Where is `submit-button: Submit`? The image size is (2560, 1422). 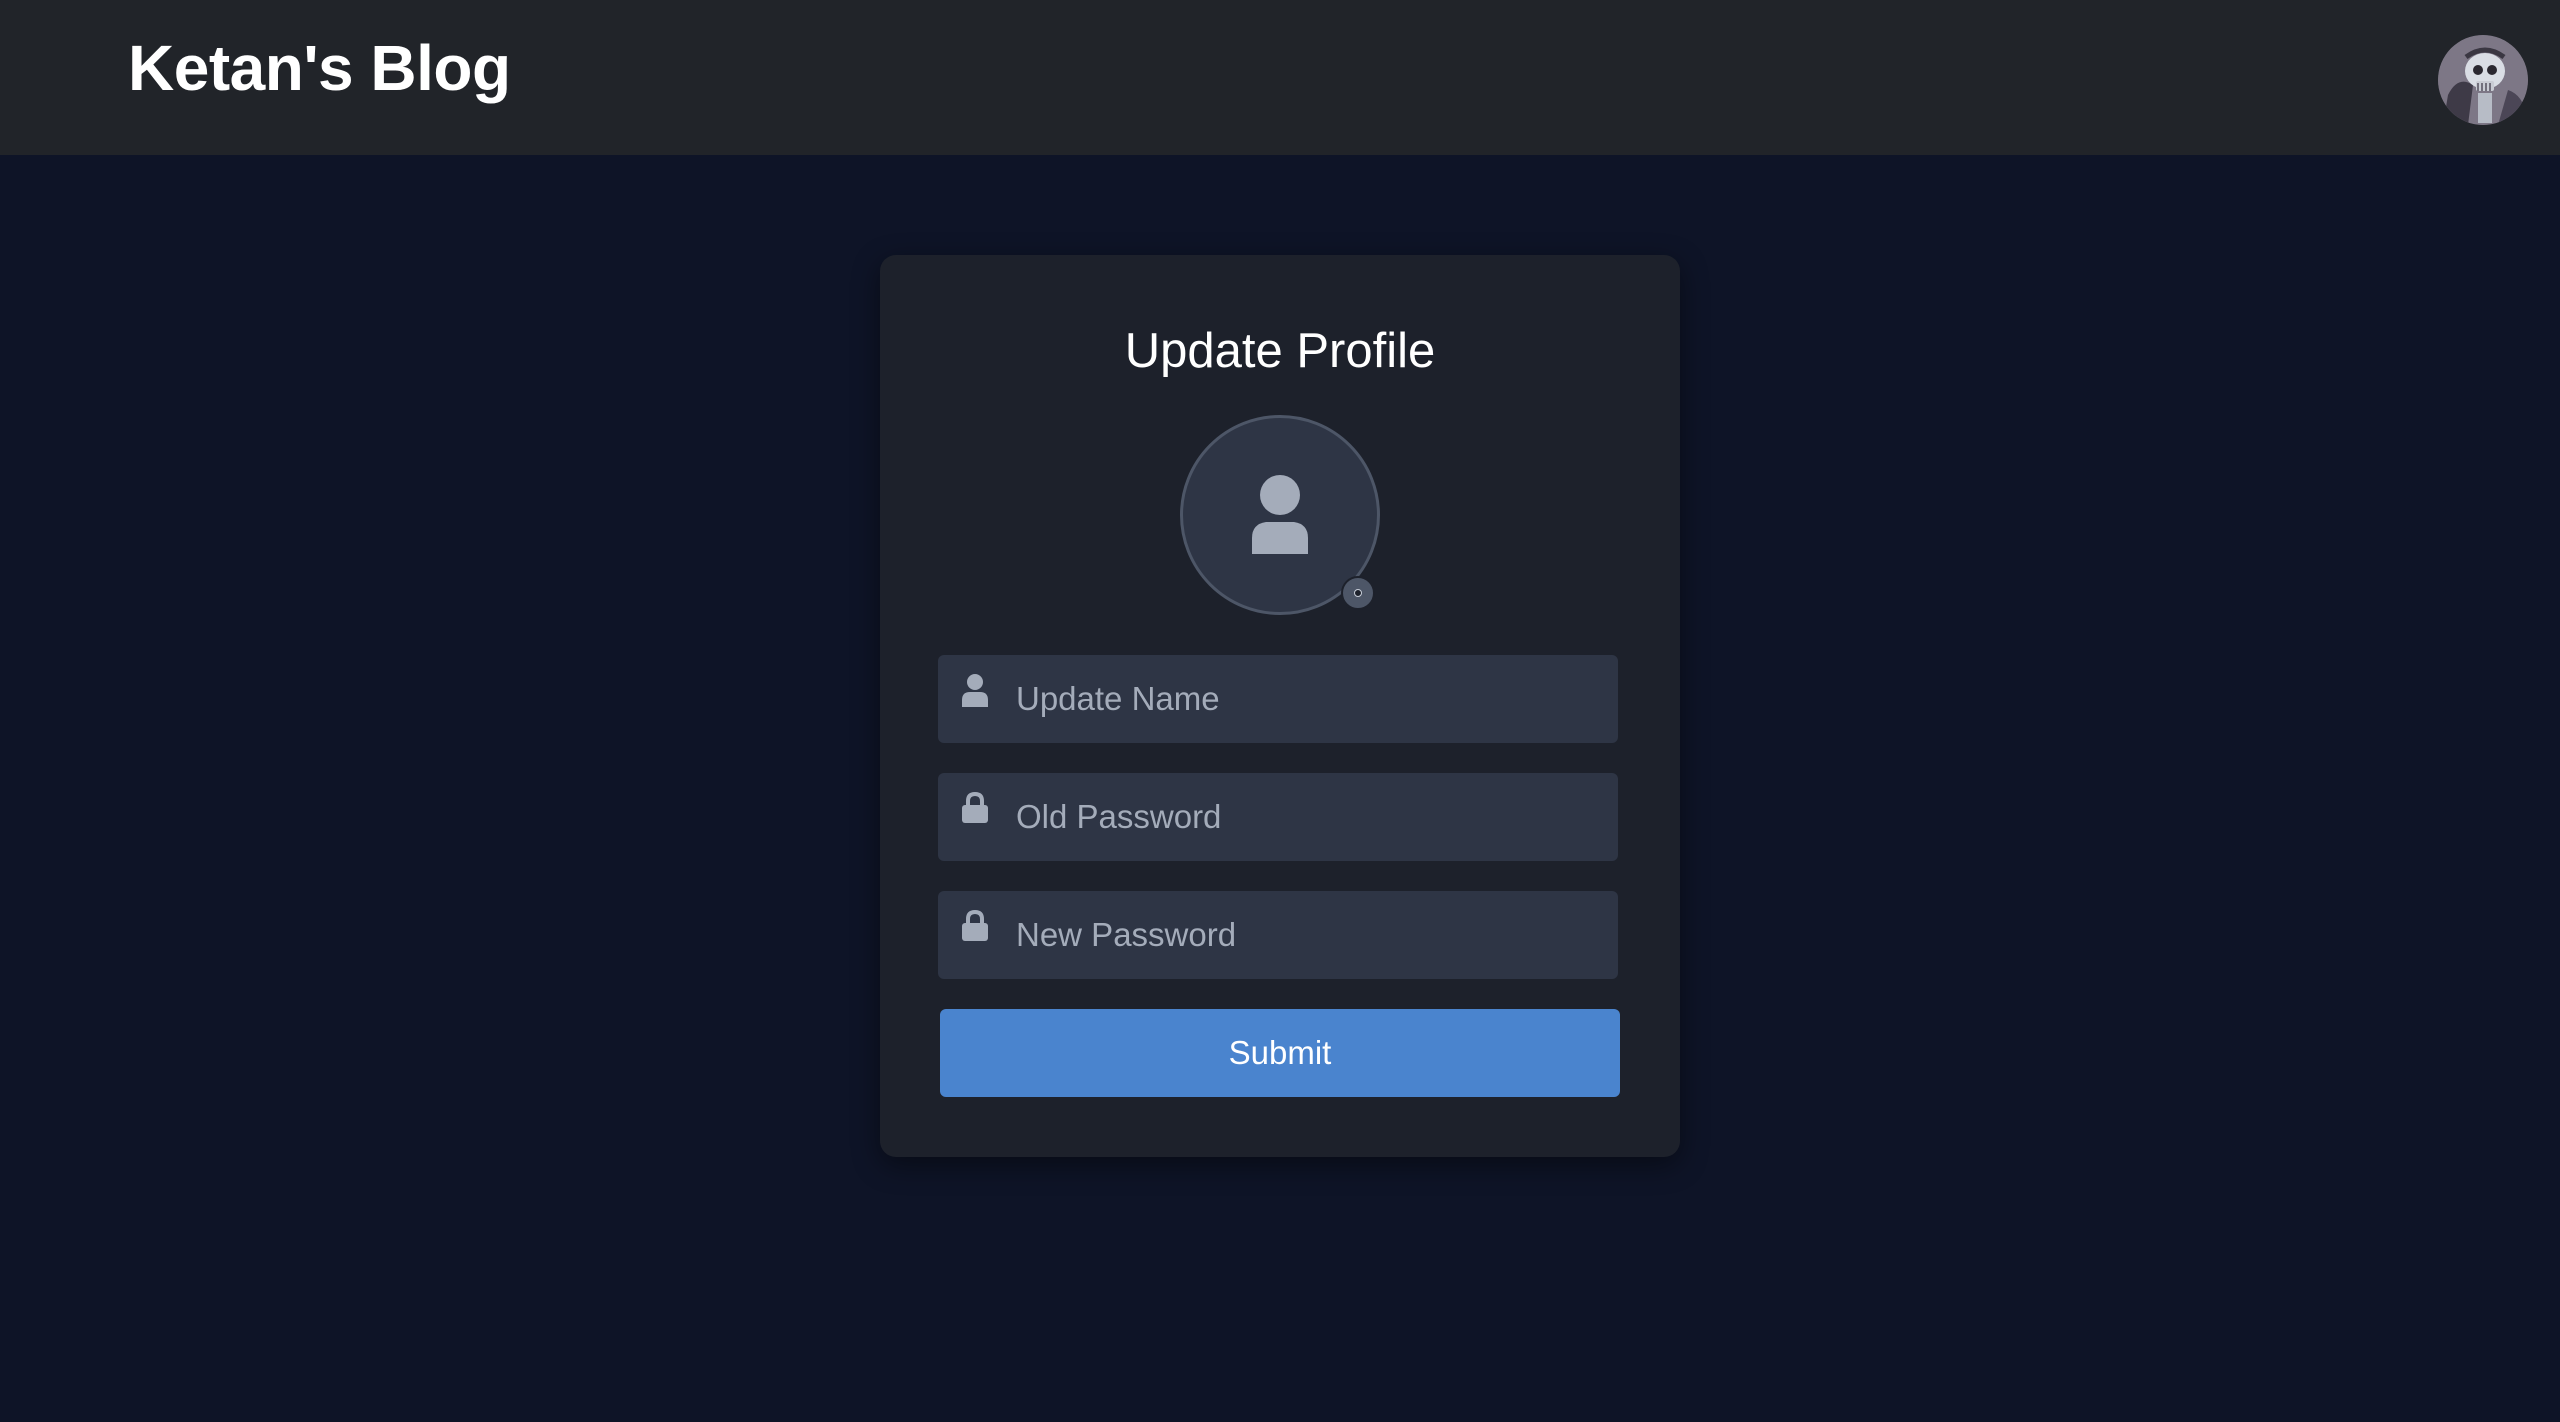
submit-button: Submit is located at coordinates (1280, 1053).